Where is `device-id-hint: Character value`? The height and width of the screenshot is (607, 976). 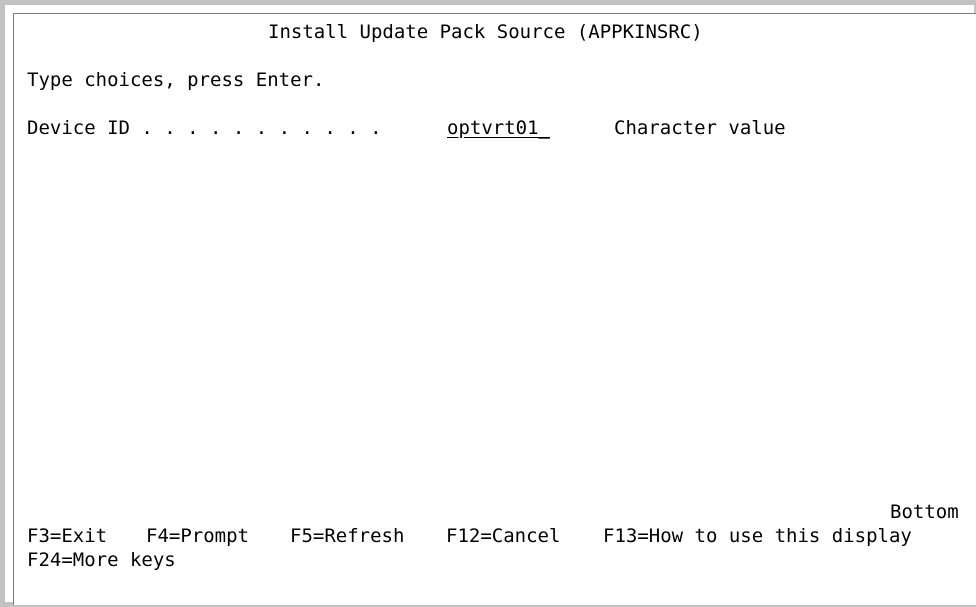
device-id-hint: Character value is located at coordinates (700, 128).